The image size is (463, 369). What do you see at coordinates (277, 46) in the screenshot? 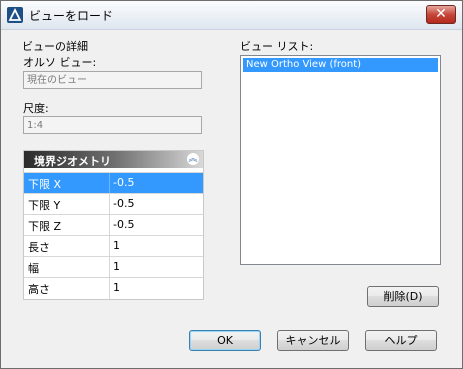
I see `view-list-label: ビュー リスト:` at bounding box center [277, 46].